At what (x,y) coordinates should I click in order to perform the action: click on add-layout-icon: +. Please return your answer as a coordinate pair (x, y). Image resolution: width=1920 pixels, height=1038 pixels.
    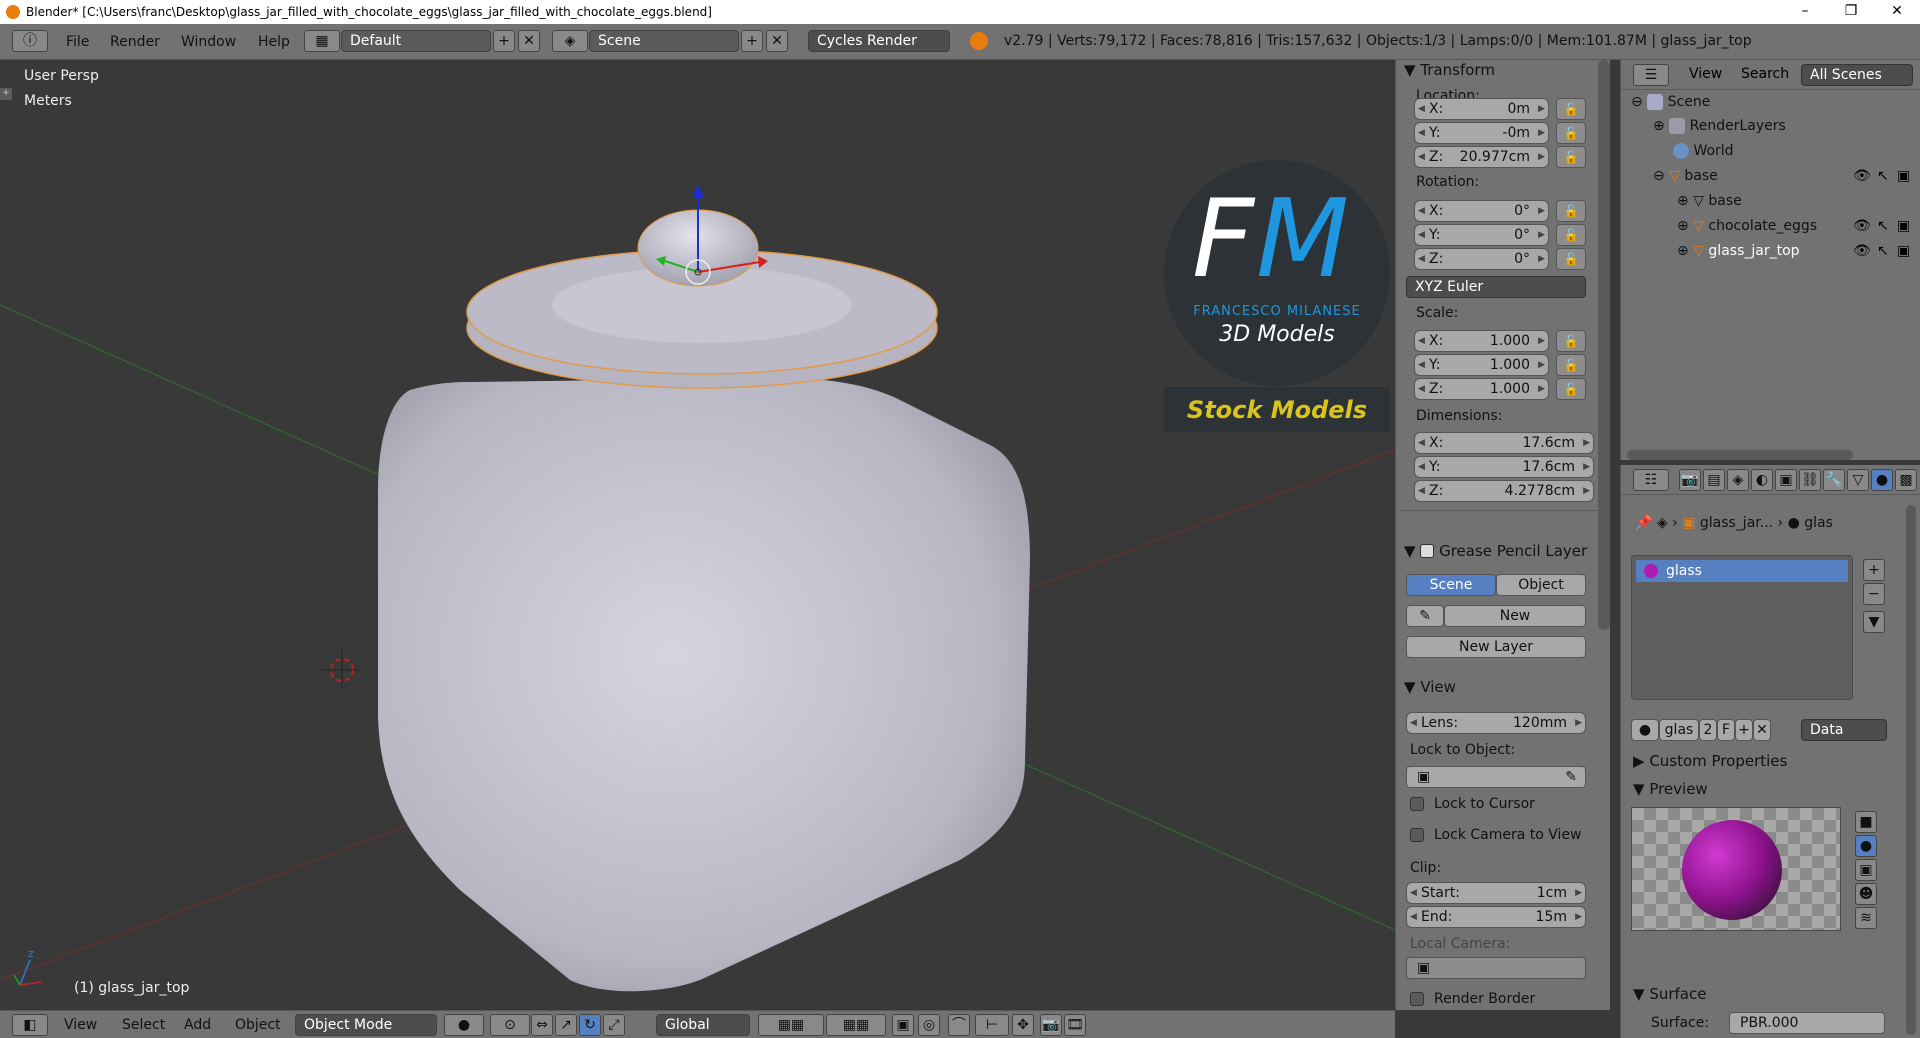
    Looking at the image, I should click on (504, 41).